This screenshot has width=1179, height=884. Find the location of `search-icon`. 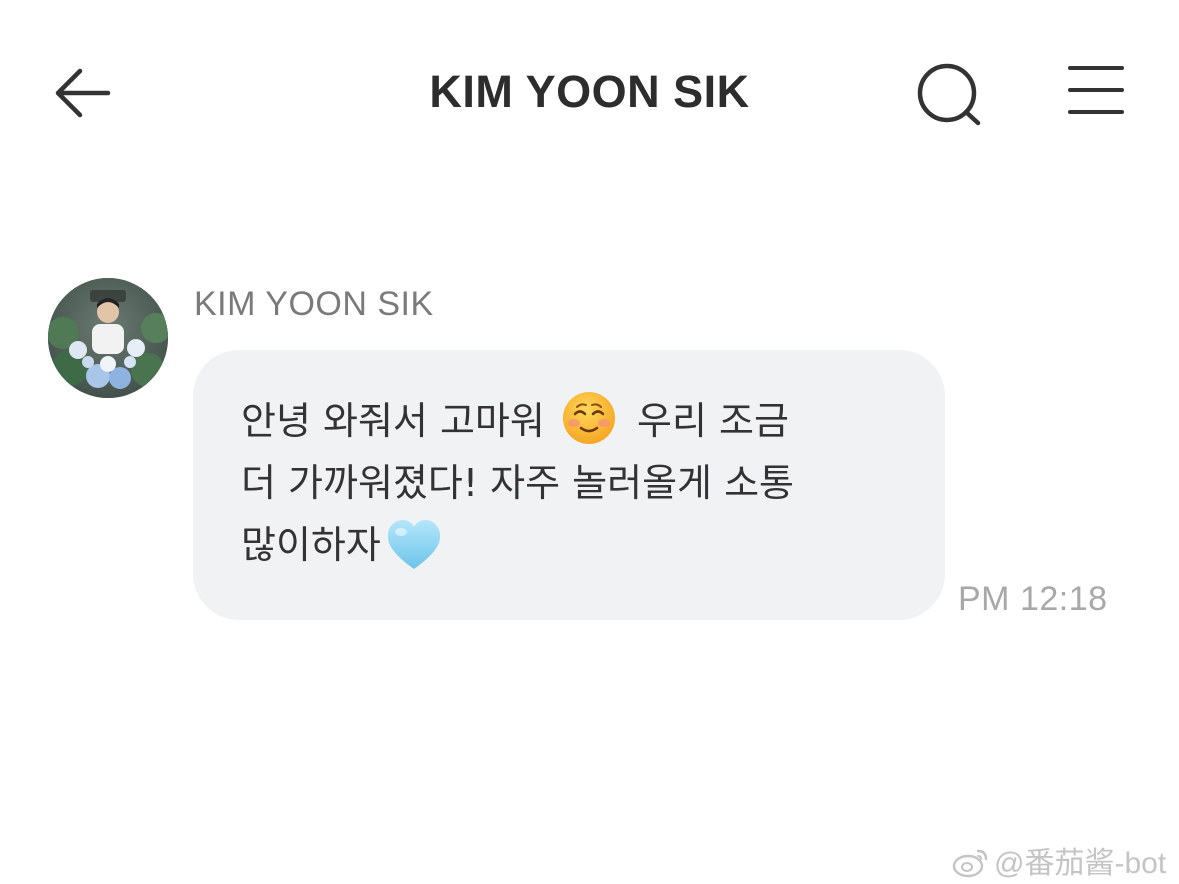

search-icon is located at coordinates (949, 94).